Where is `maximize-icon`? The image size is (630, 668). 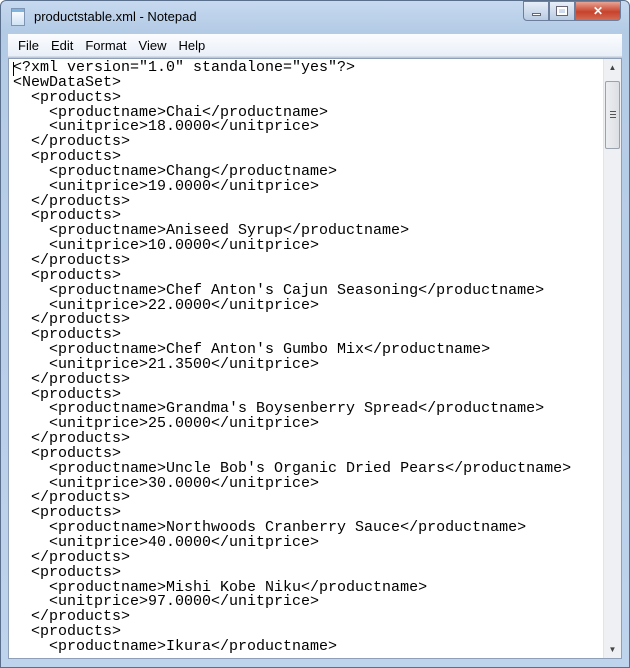
maximize-icon is located at coordinates (562, 11).